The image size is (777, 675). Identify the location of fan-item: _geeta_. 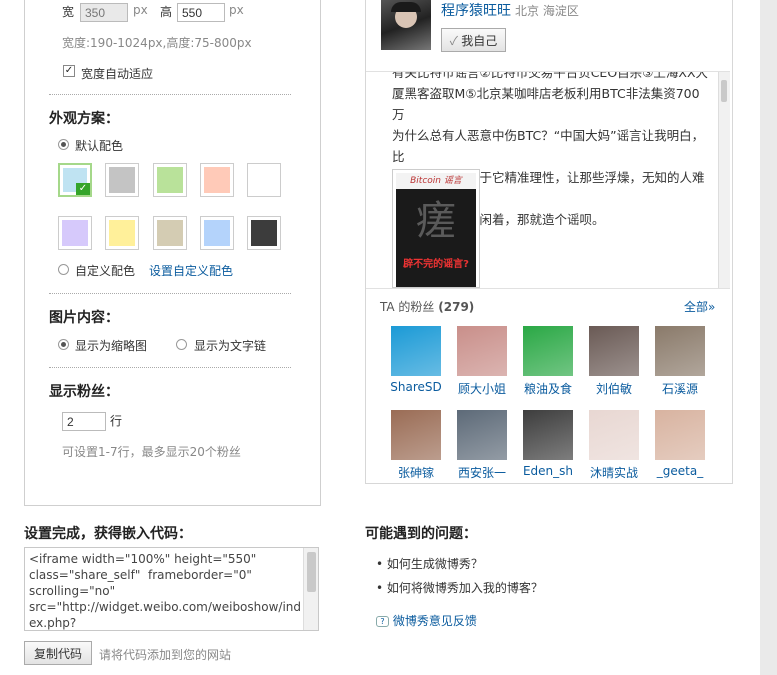
(680, 444).